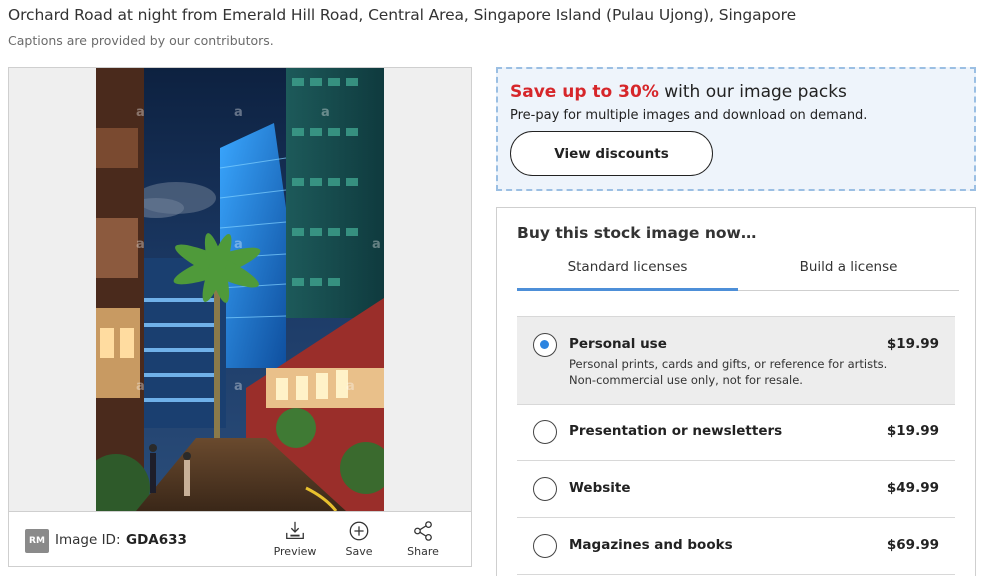 This screenshot has height=576, width=988. I want to click on license-name: Website, so click(600, 488).